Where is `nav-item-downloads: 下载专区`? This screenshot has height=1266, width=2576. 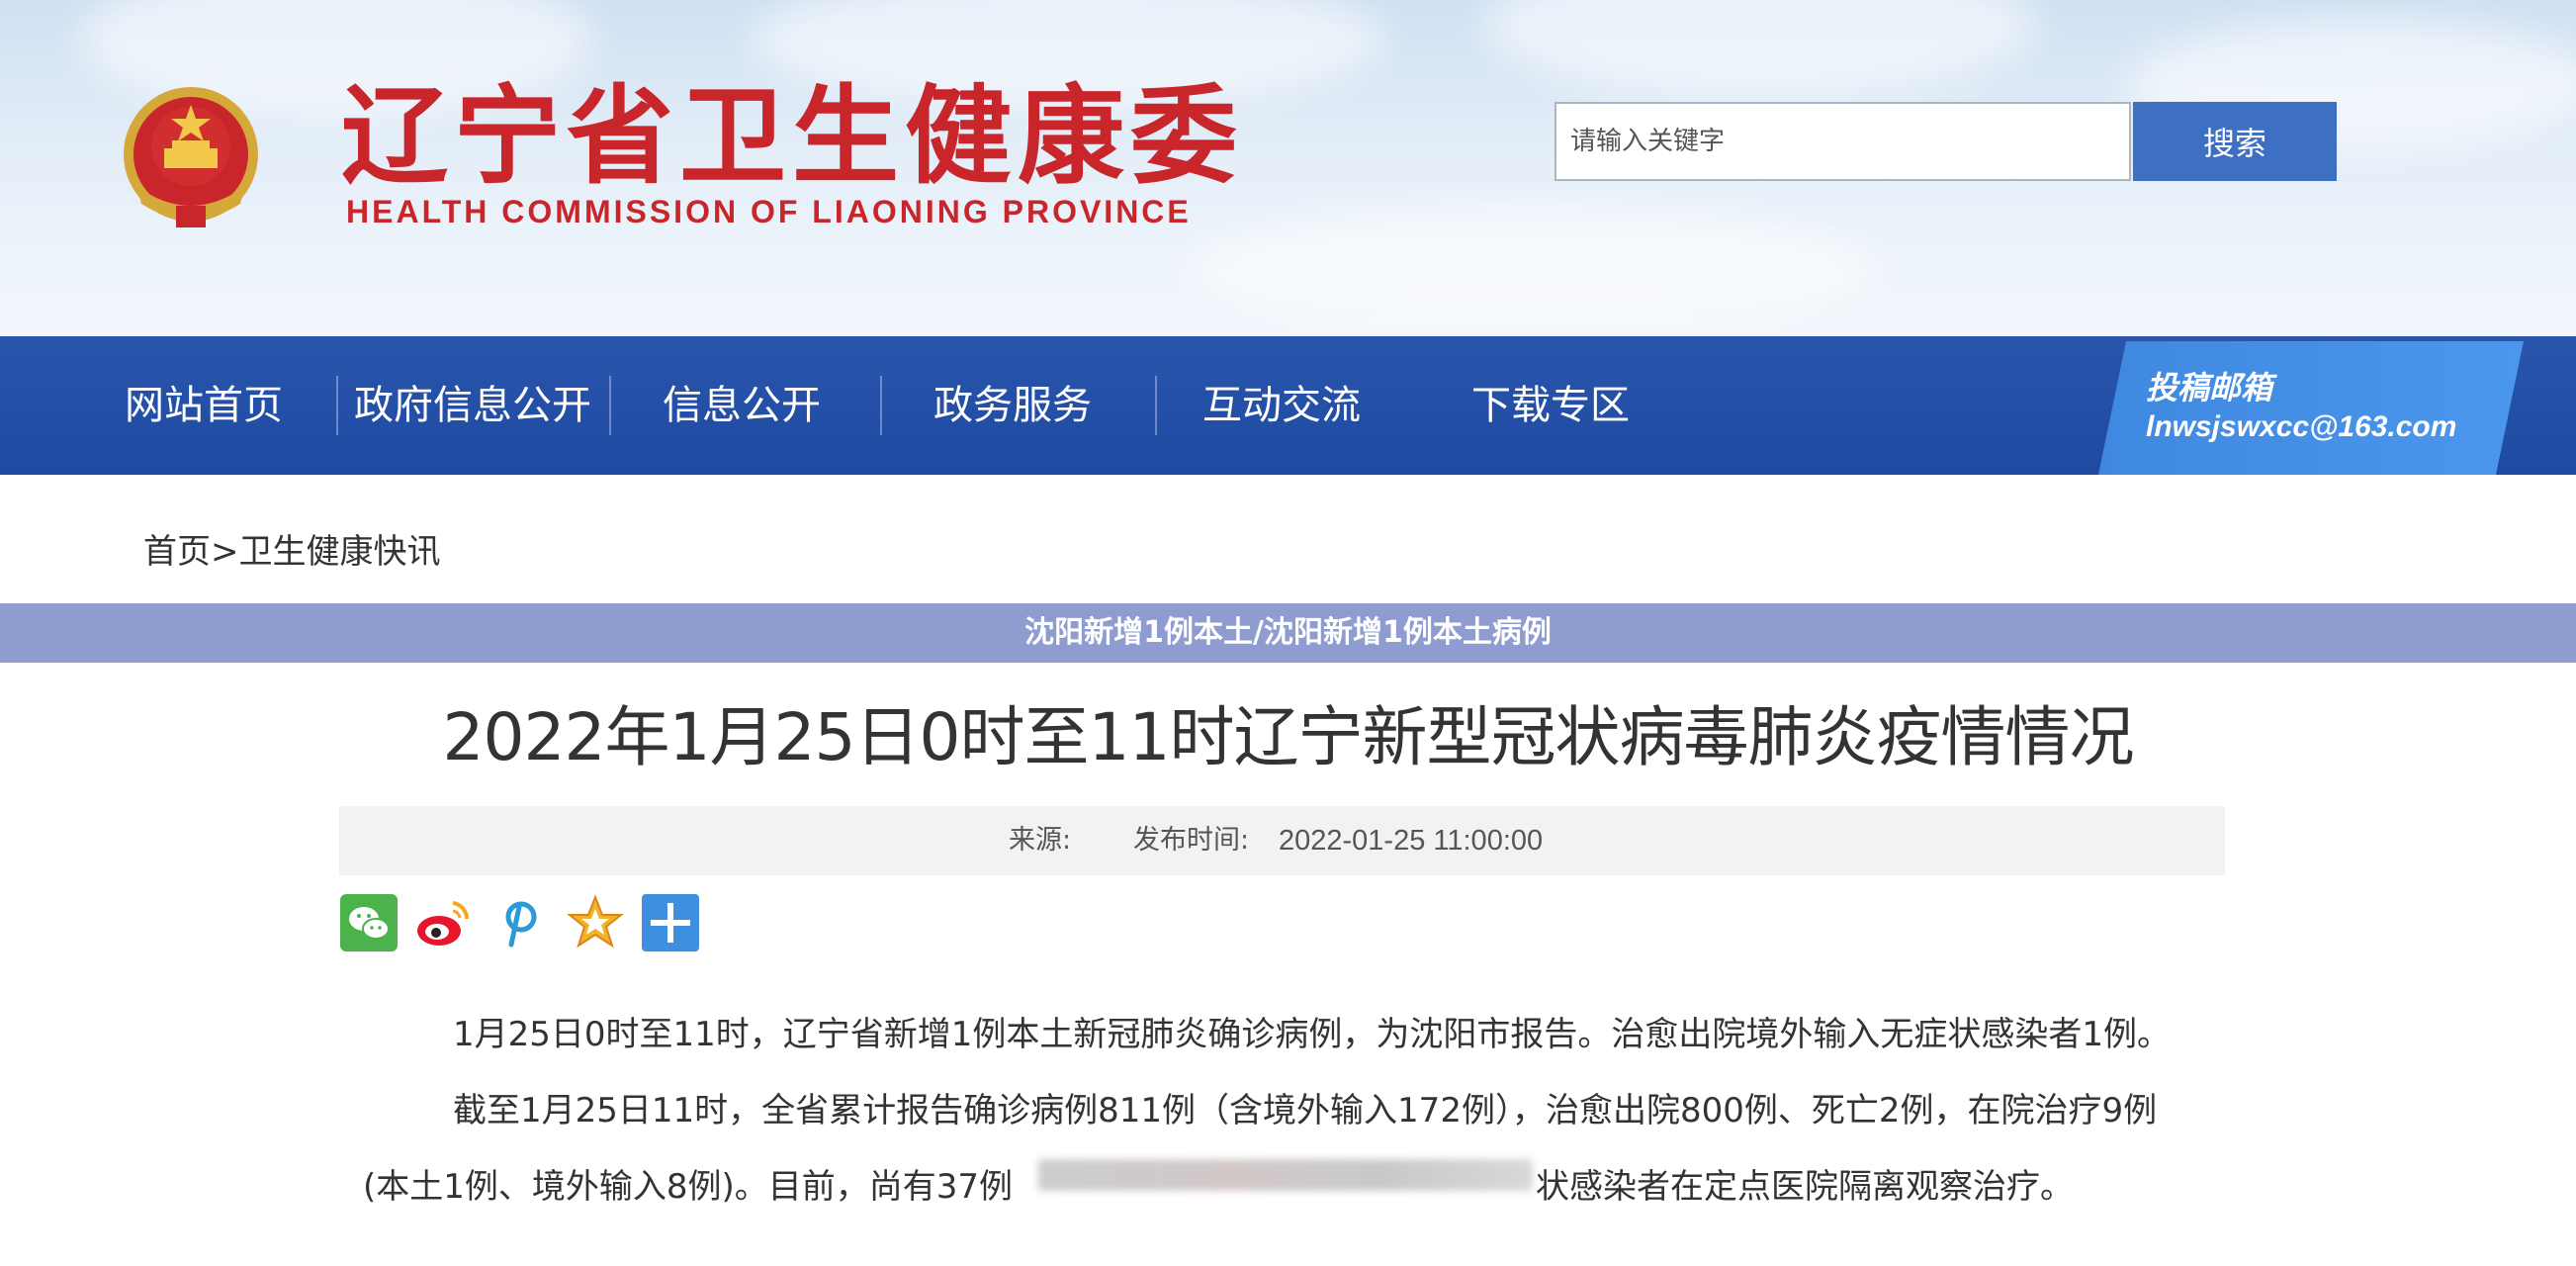
nav-item-downloads: 下载专区 is located at coordinates (1550, 405).